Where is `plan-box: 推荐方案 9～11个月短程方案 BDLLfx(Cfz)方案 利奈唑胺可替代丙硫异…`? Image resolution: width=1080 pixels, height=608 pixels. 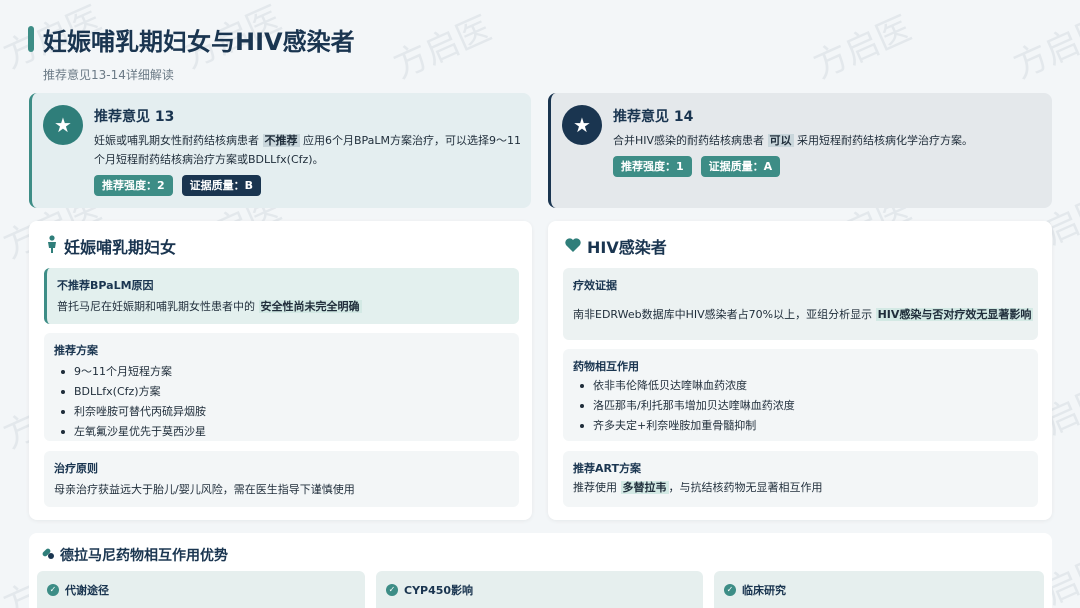 plan-box: 推荐方案 9～11个月短程方案 BDLLfx(Cfz)方案 利奈唑胺可替代丙硫异… is located at coordinates (281, 387).